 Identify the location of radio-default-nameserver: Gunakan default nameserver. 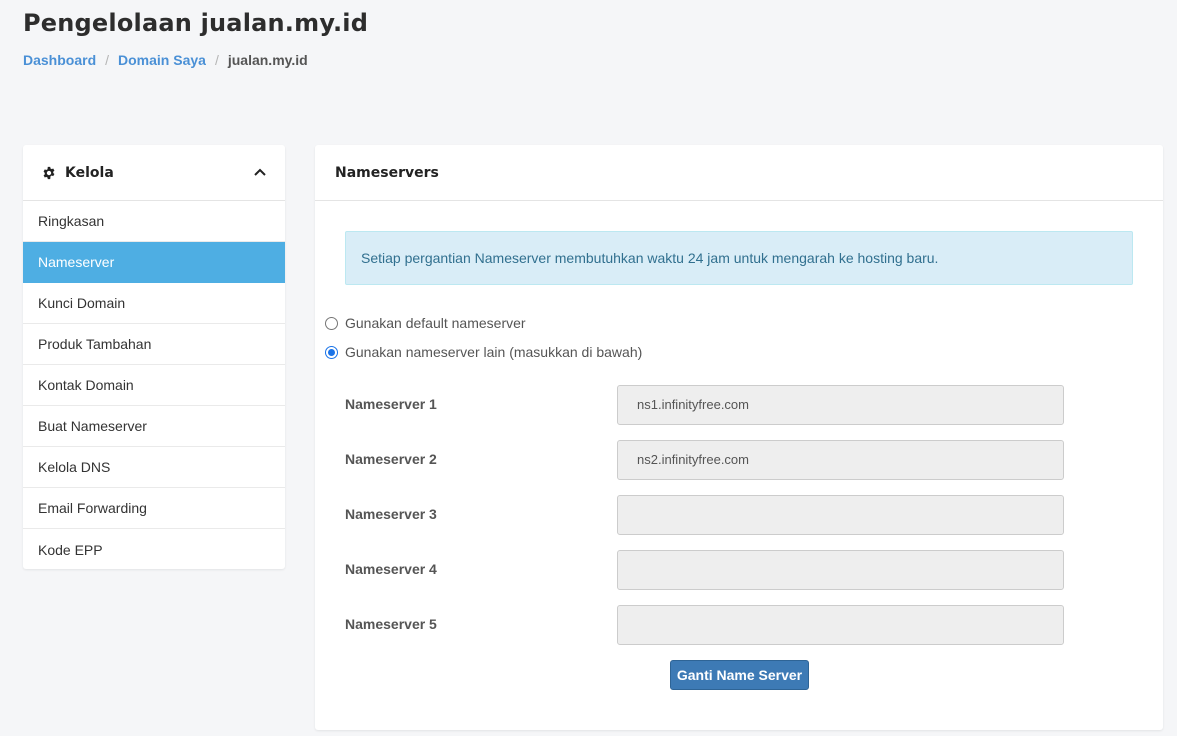
(425, 323).